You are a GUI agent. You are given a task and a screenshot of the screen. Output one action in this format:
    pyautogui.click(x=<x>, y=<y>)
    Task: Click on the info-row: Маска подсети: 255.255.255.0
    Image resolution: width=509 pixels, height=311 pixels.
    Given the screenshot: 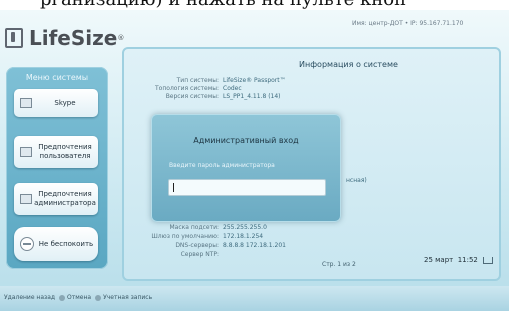 What is the action you would take?
    pyautogui.click(x=195, y=227)
    